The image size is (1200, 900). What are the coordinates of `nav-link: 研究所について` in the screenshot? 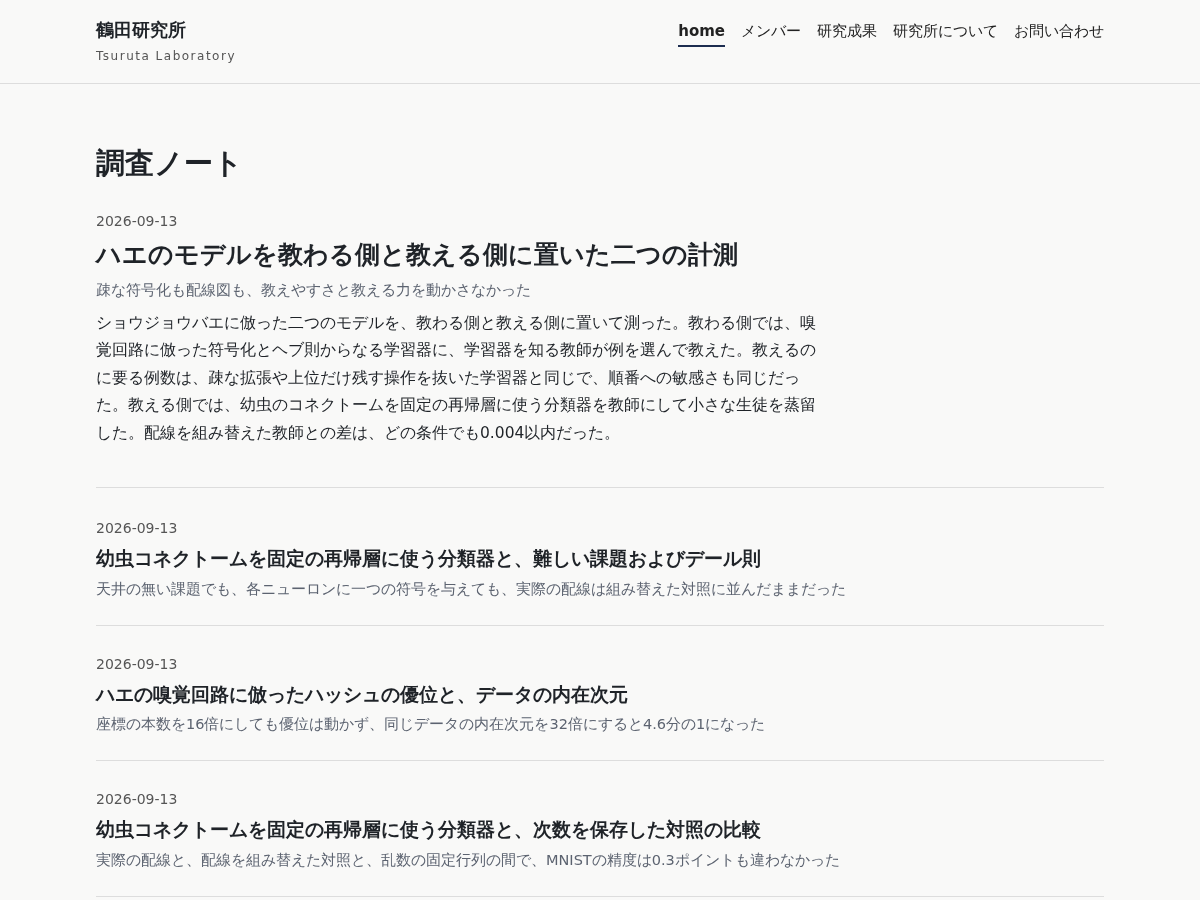 It's located at (945, 33).